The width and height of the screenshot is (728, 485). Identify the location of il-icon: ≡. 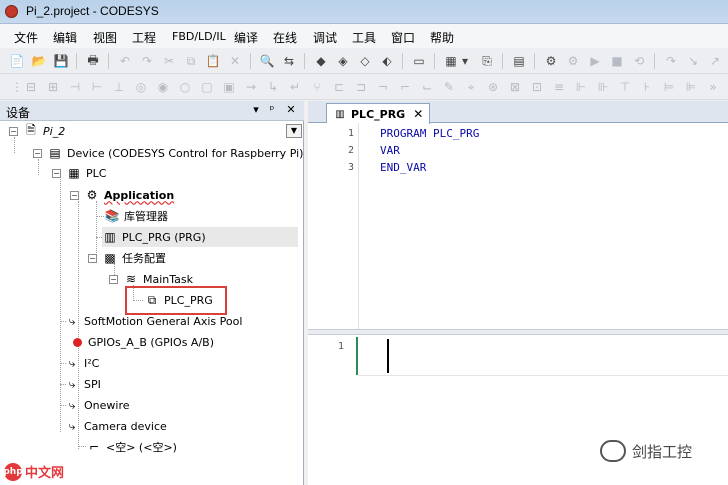
(559, 87).